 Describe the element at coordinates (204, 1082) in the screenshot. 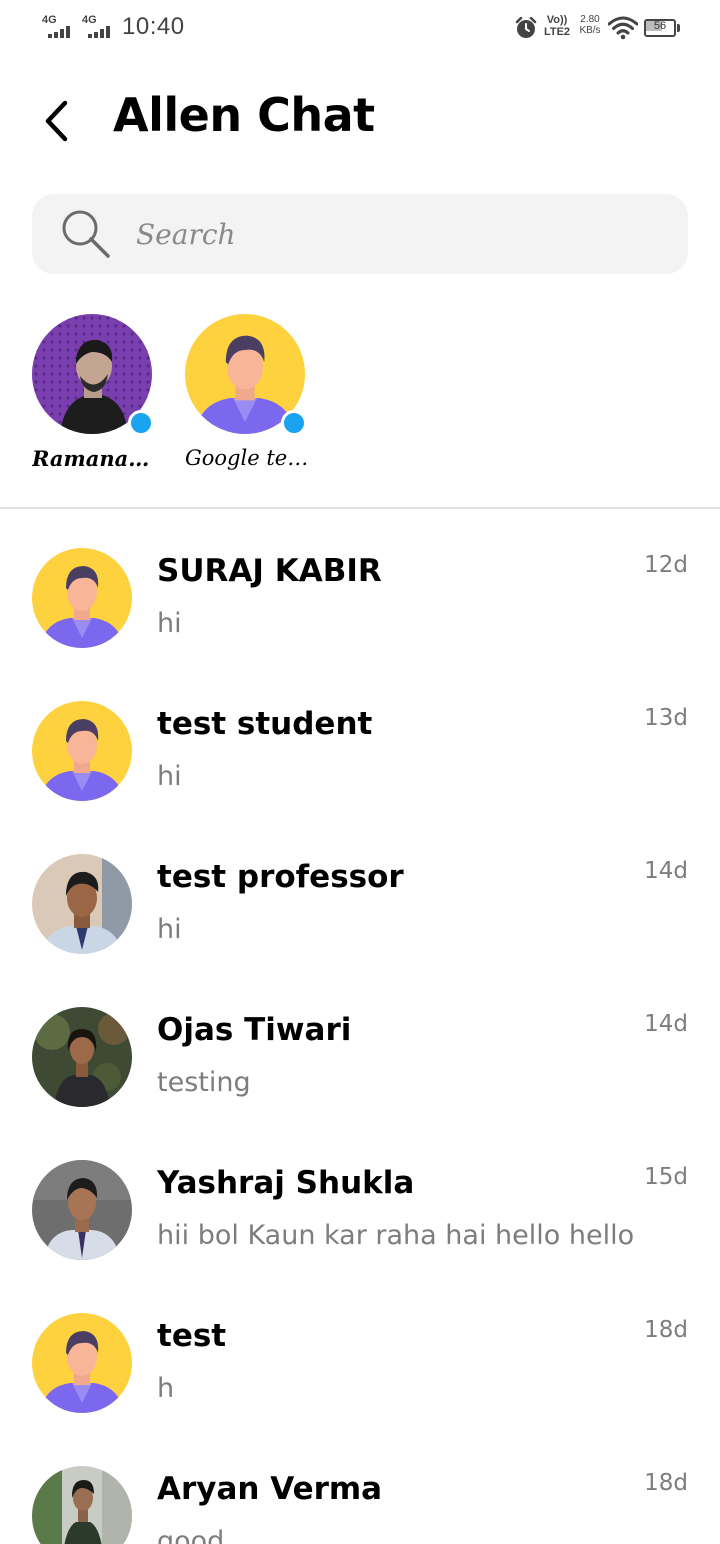

I see `chat-last-message: testing` at that location.